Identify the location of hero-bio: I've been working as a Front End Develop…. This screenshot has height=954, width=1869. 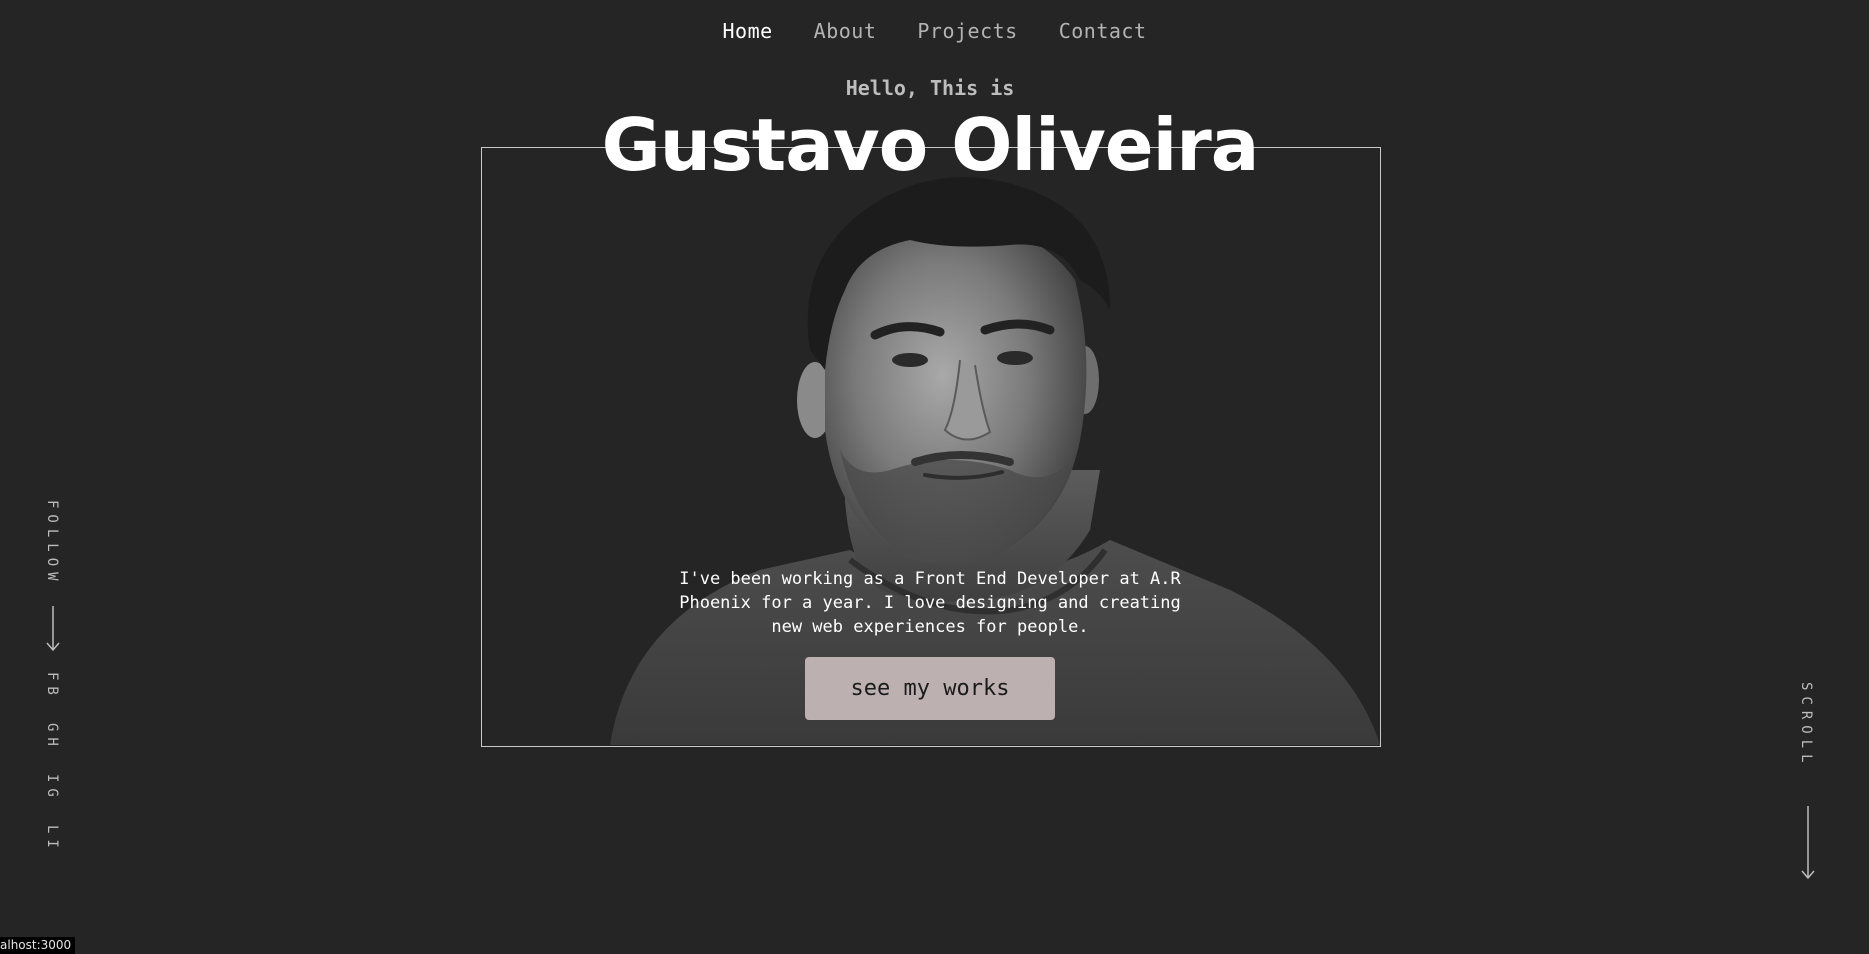
(930, 603).